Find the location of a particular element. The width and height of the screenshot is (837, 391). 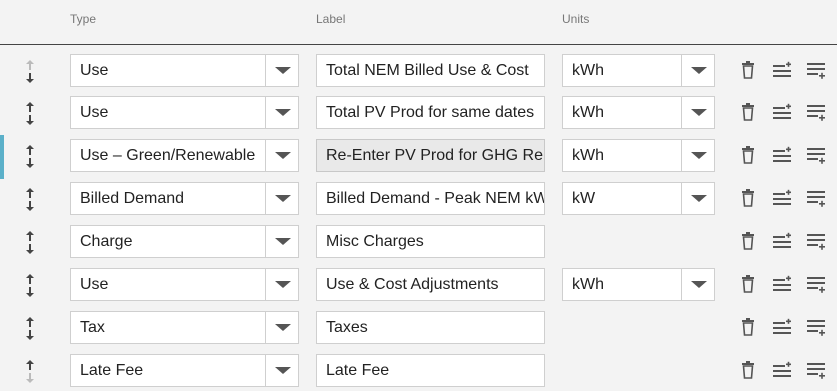

type-select-value: Billed Demand is located at coordinates (132, 198).